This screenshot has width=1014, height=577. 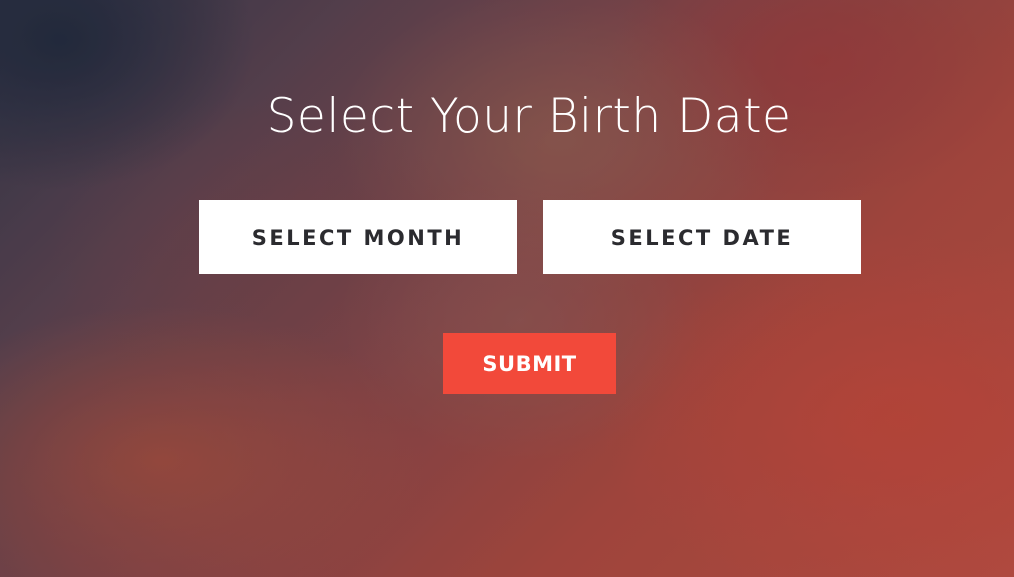 What do you see at coordinates (529, 363) in the screenshot?
I see `submit-button: SUBMIT` at bounding box center [529, 363].